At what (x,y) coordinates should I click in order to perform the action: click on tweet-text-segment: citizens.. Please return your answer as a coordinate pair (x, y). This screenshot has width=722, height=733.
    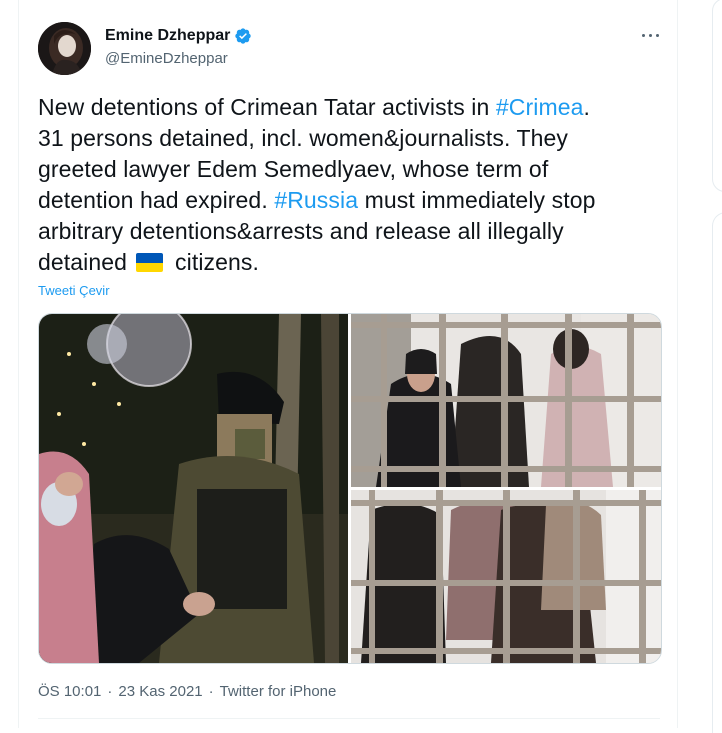
    Looking at the image, I should click on (214, 262).